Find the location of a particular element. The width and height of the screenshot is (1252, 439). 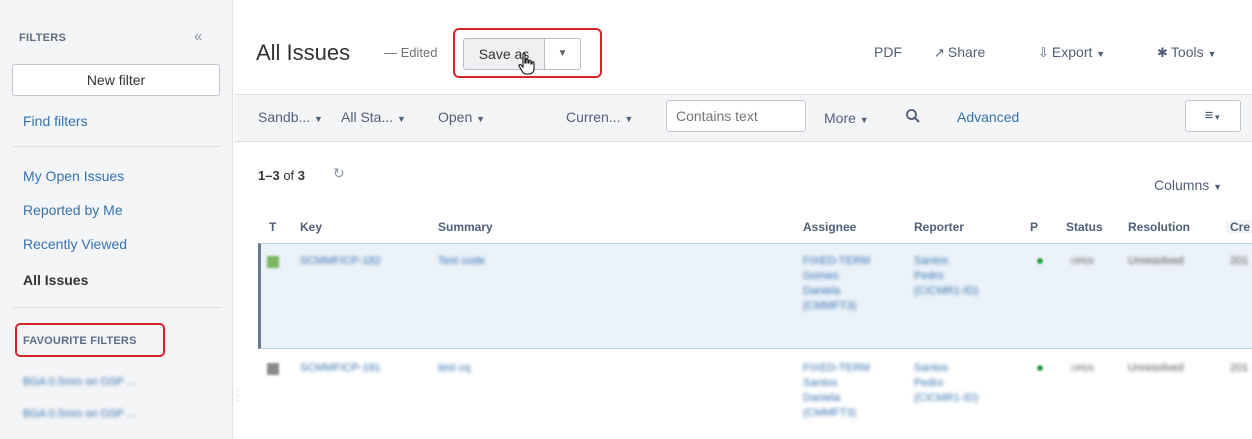

pdf-link: PDF is located at coordinates (888, 52).